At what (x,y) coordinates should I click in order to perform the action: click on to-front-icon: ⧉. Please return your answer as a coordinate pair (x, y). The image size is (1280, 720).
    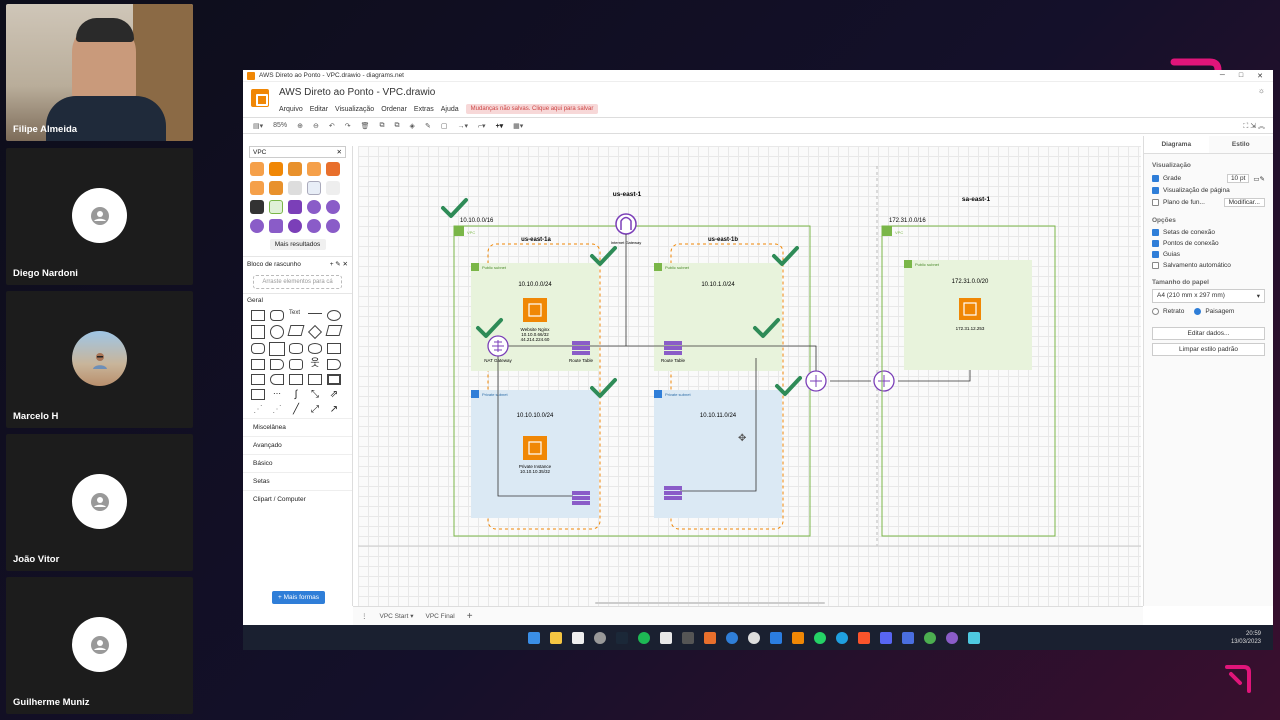
    Looking at the image, I should click on (382, 126).